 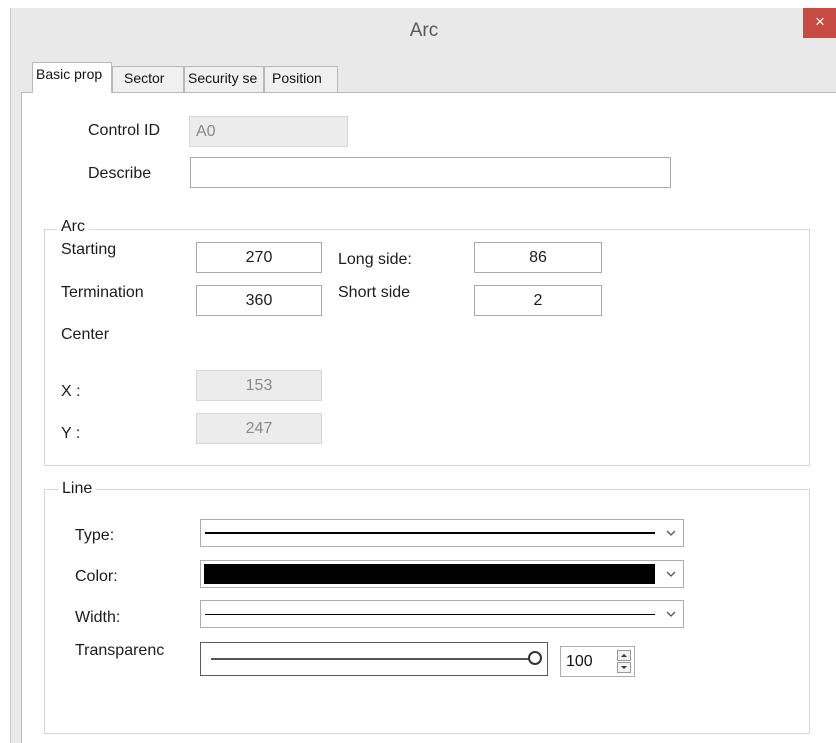 I want to click on tab-sector: Sector, so click(x=148, y=79).